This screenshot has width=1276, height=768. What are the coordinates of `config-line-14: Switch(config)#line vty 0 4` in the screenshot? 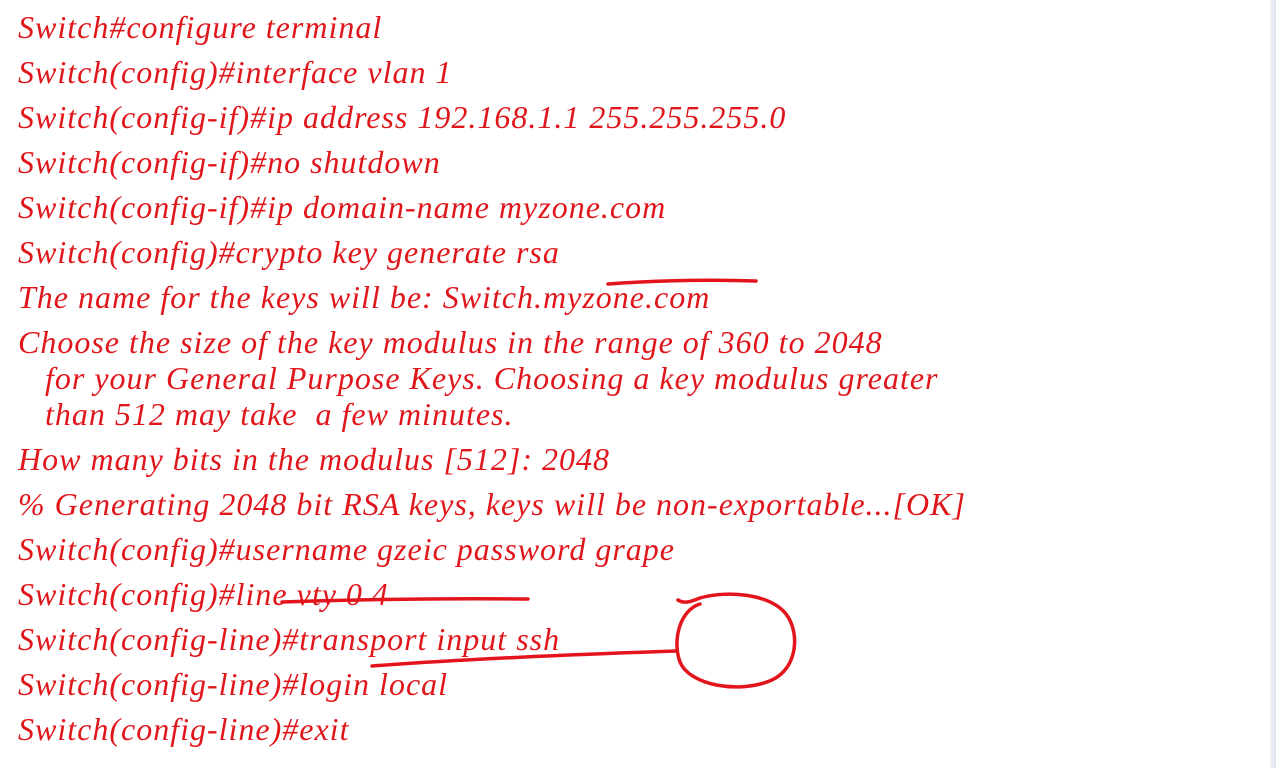 It's located at (203, 594).